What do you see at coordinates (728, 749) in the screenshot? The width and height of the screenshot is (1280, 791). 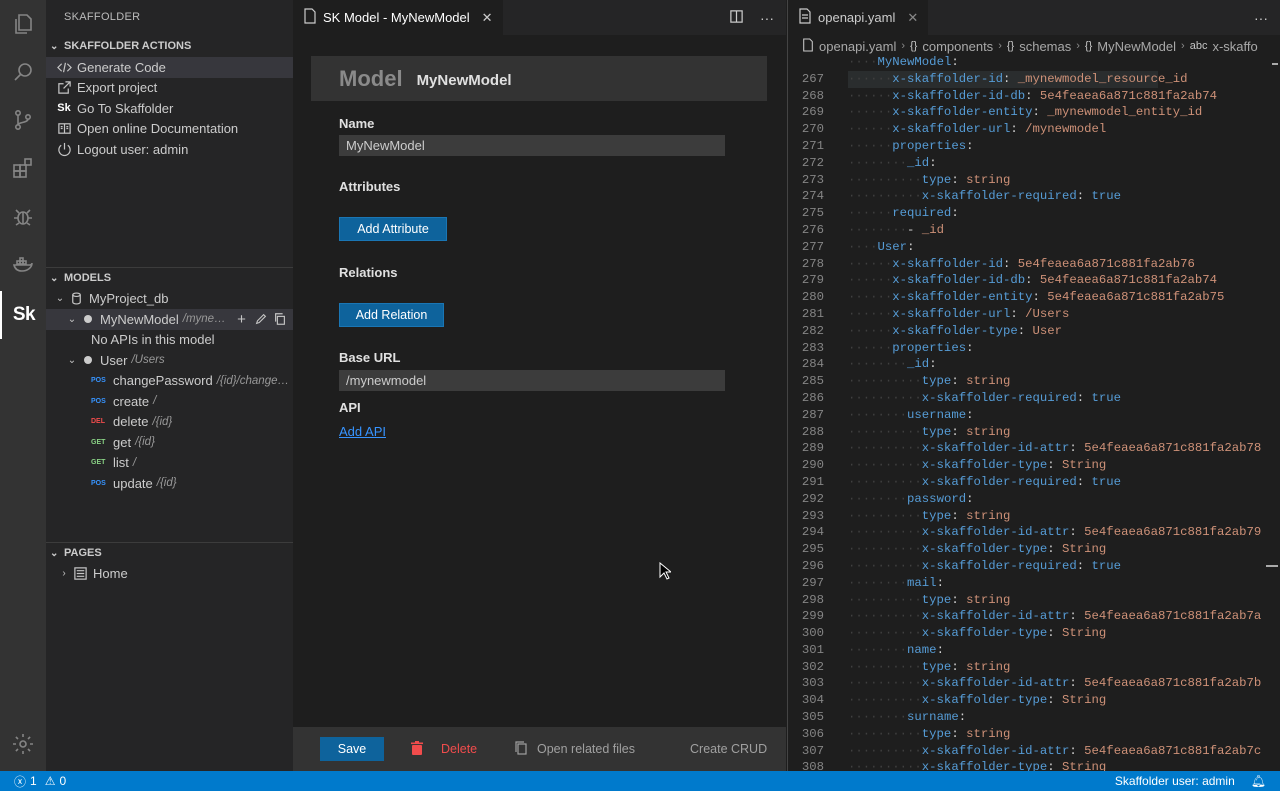 I see `create-crud-button: Create CRUD` at bounding box center [728, 749].